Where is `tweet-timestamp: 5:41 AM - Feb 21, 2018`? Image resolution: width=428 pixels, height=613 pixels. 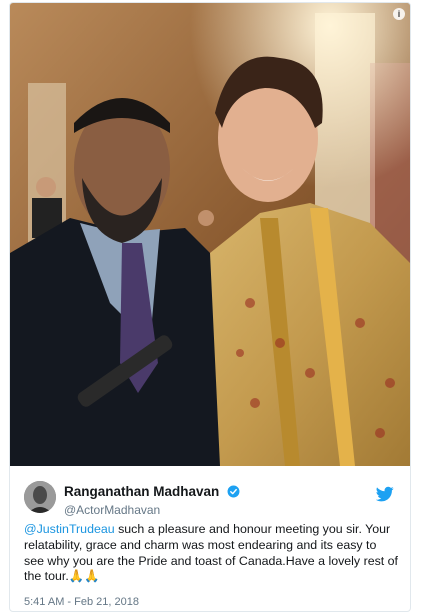 tweet-timestamp: 5:41 AM - Feb 21, 2018 is located at coordinates (81, 602).